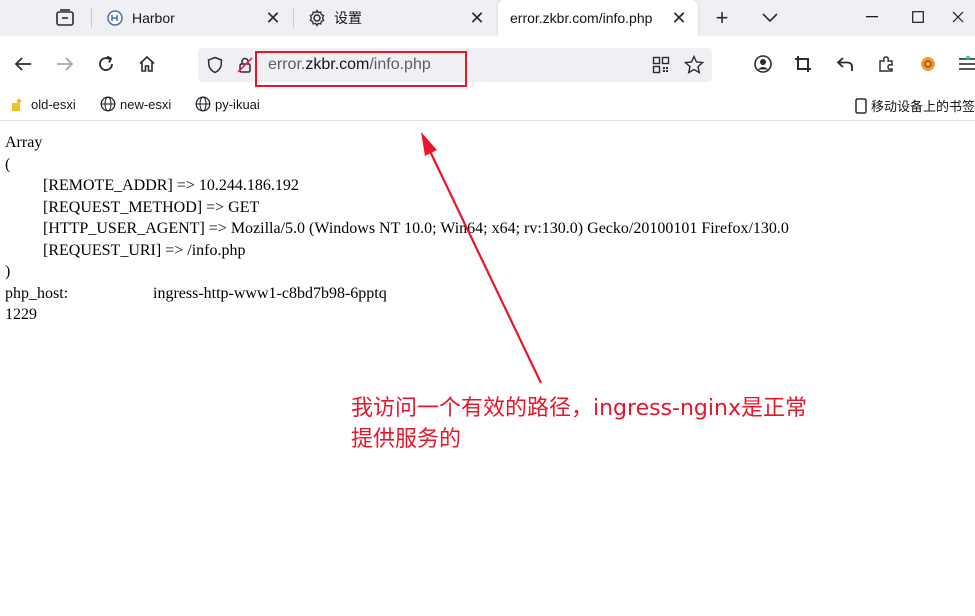  I want to click on qr-code-icon, so click(661, 67).